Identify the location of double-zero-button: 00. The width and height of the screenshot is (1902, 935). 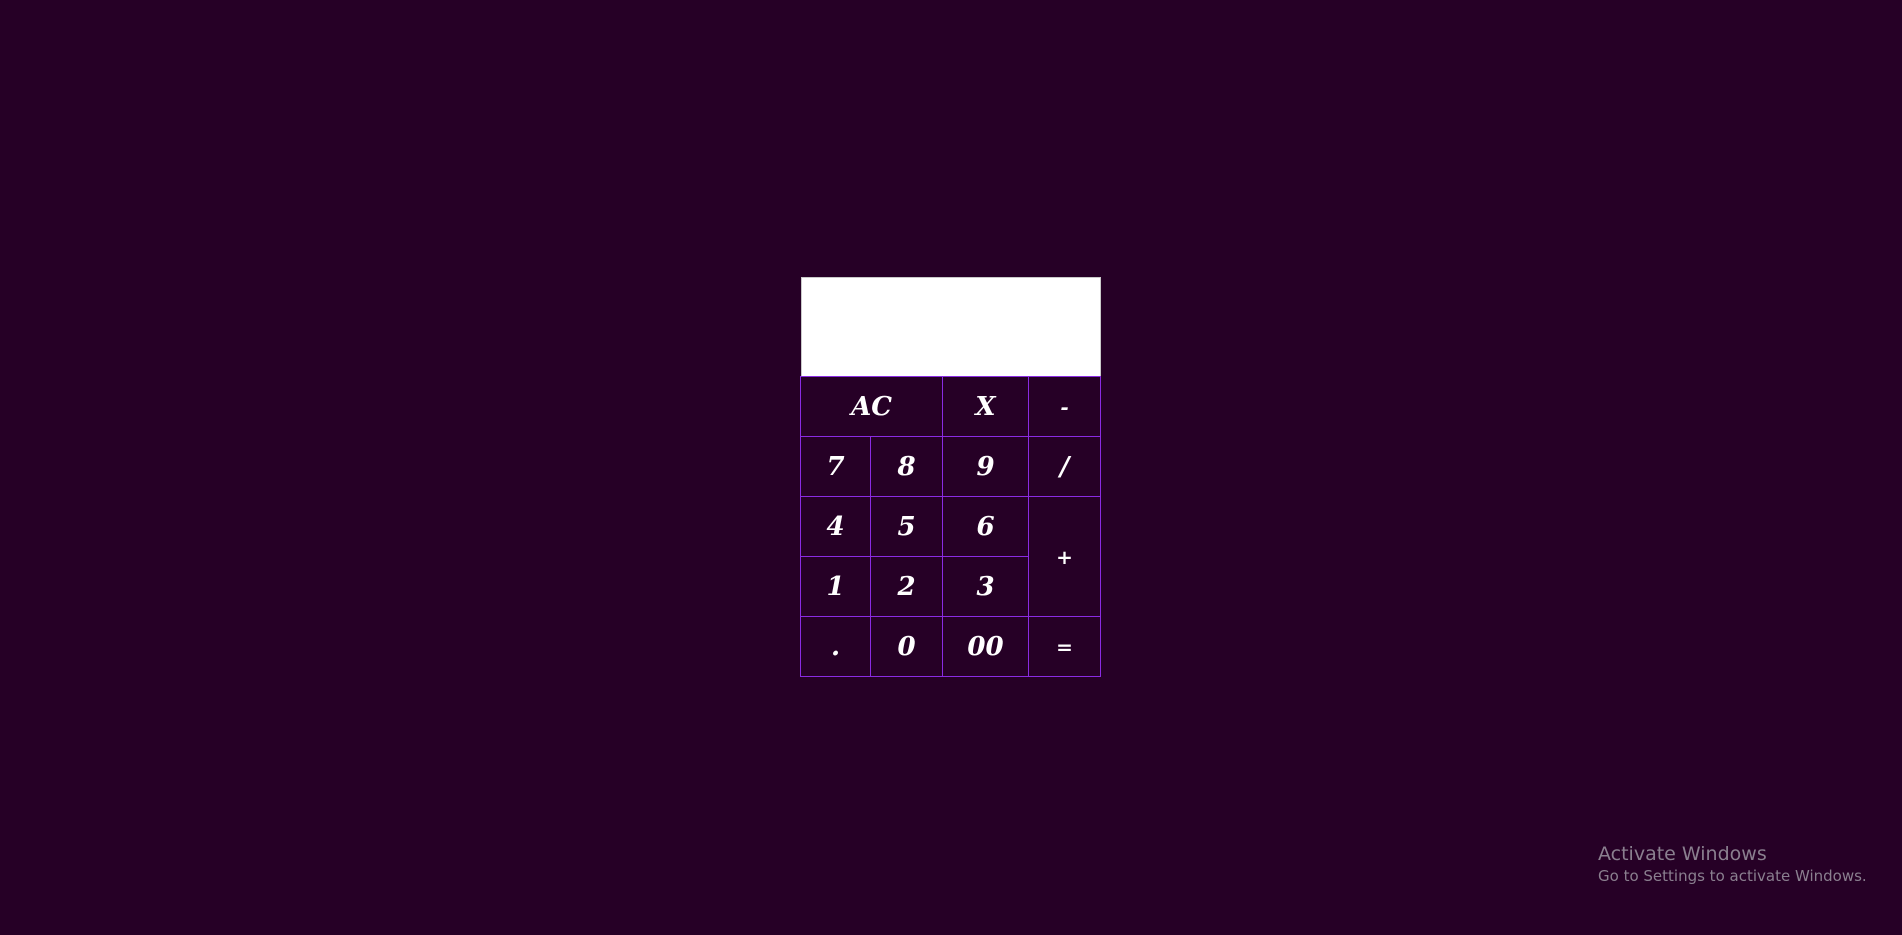
(985, 646).